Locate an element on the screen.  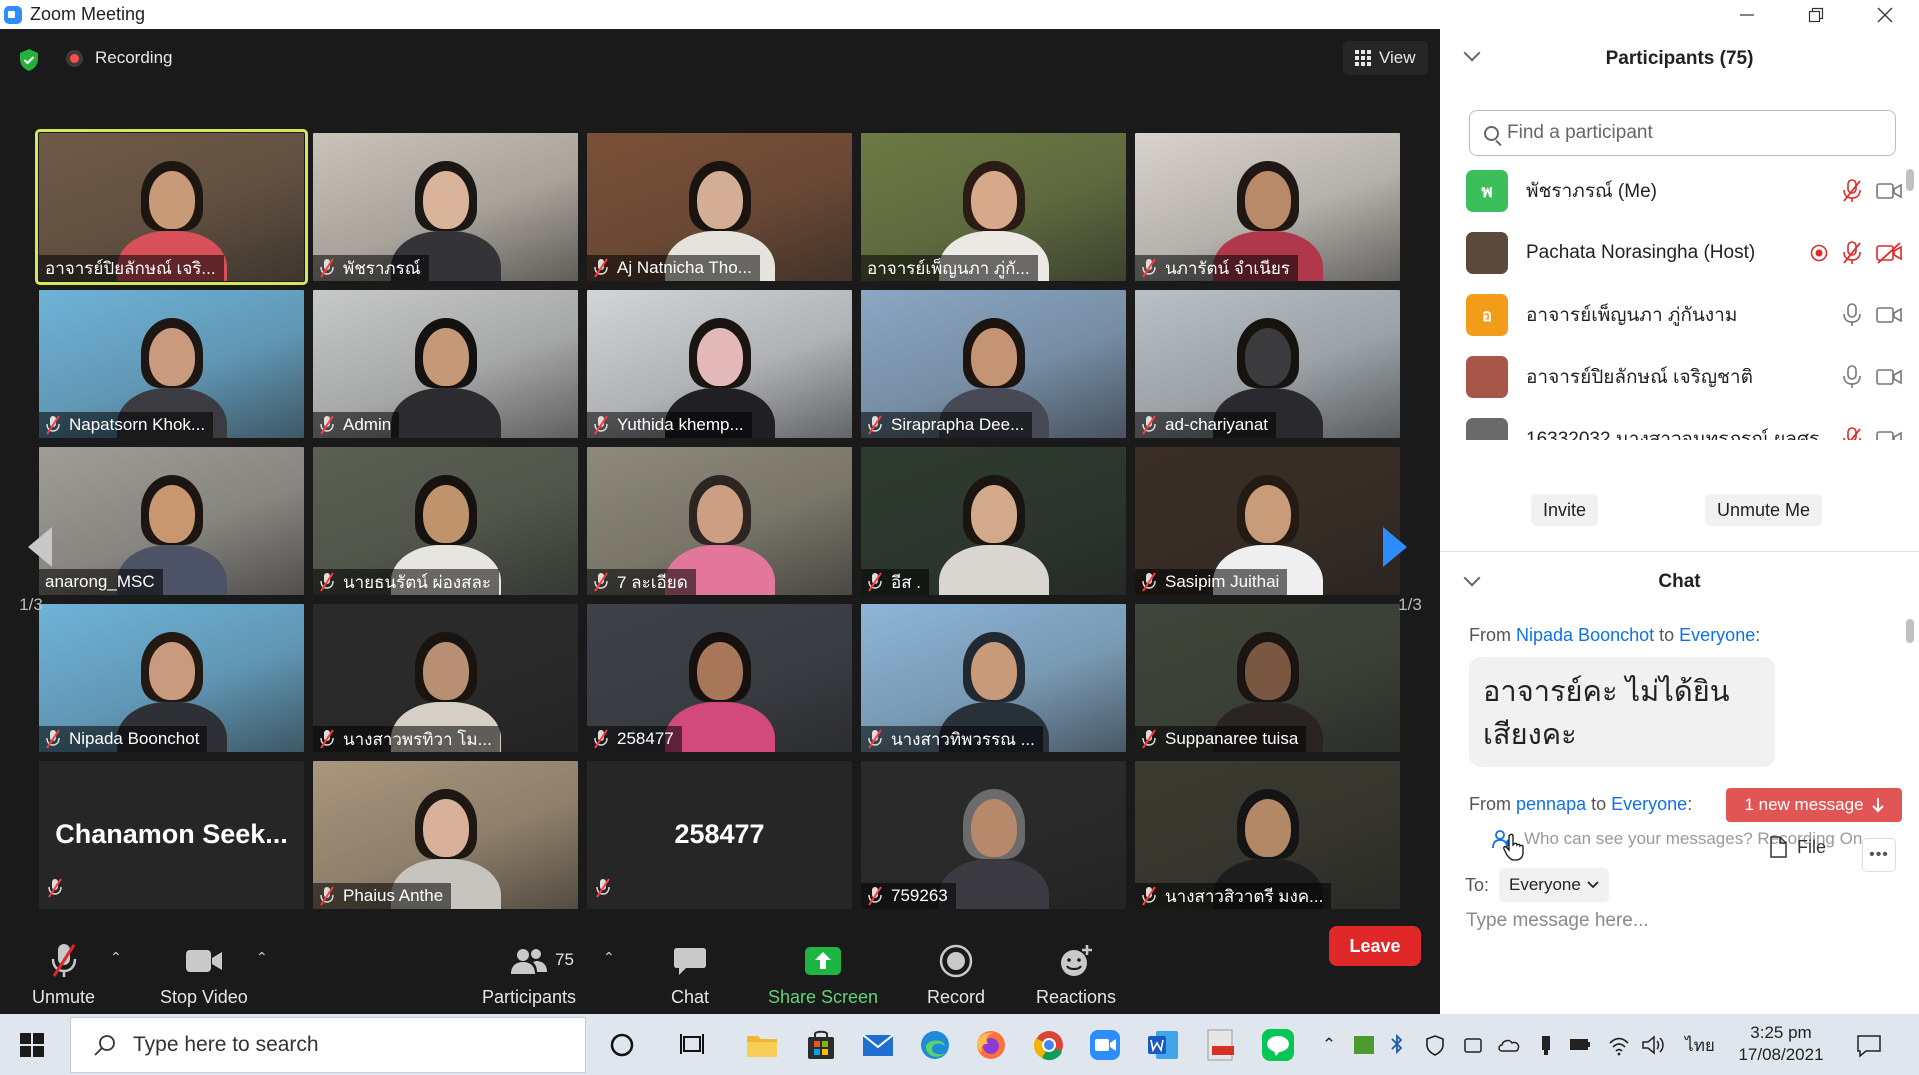
chat-scrollbar is located at coordinates (1910, 704).